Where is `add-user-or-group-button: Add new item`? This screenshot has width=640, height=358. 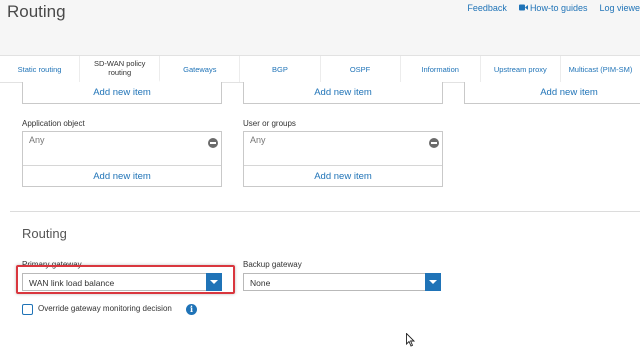 add-user-or-group-button: Add new item is located at coordinates (343, 175).